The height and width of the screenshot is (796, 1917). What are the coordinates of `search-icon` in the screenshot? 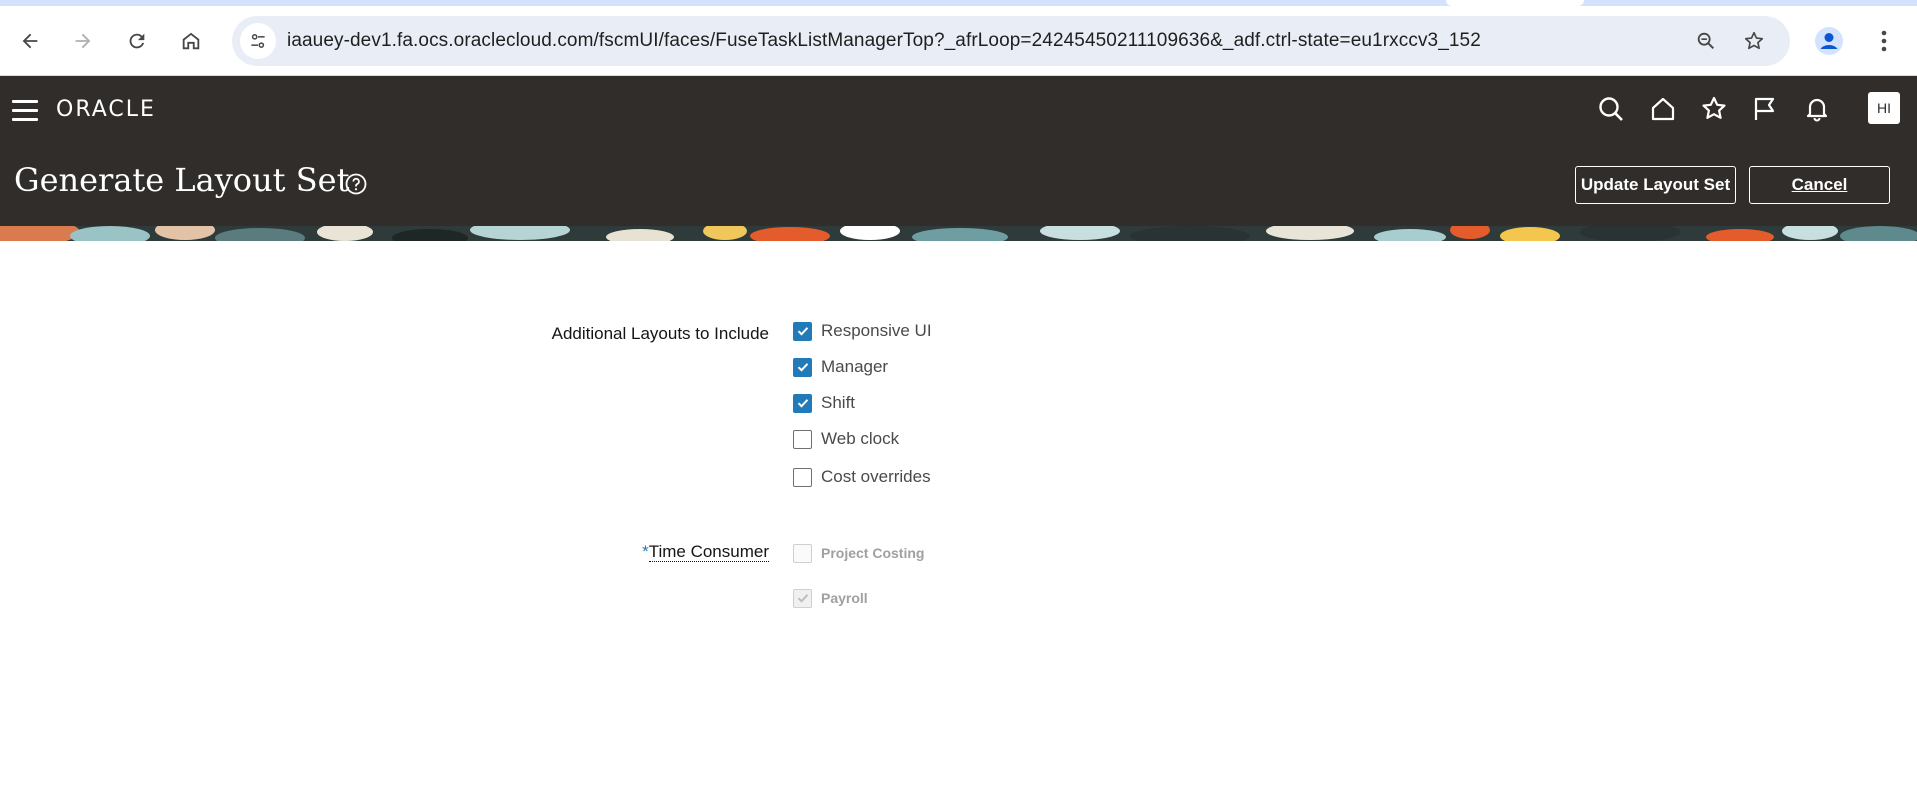 It's located at (1611, 109).